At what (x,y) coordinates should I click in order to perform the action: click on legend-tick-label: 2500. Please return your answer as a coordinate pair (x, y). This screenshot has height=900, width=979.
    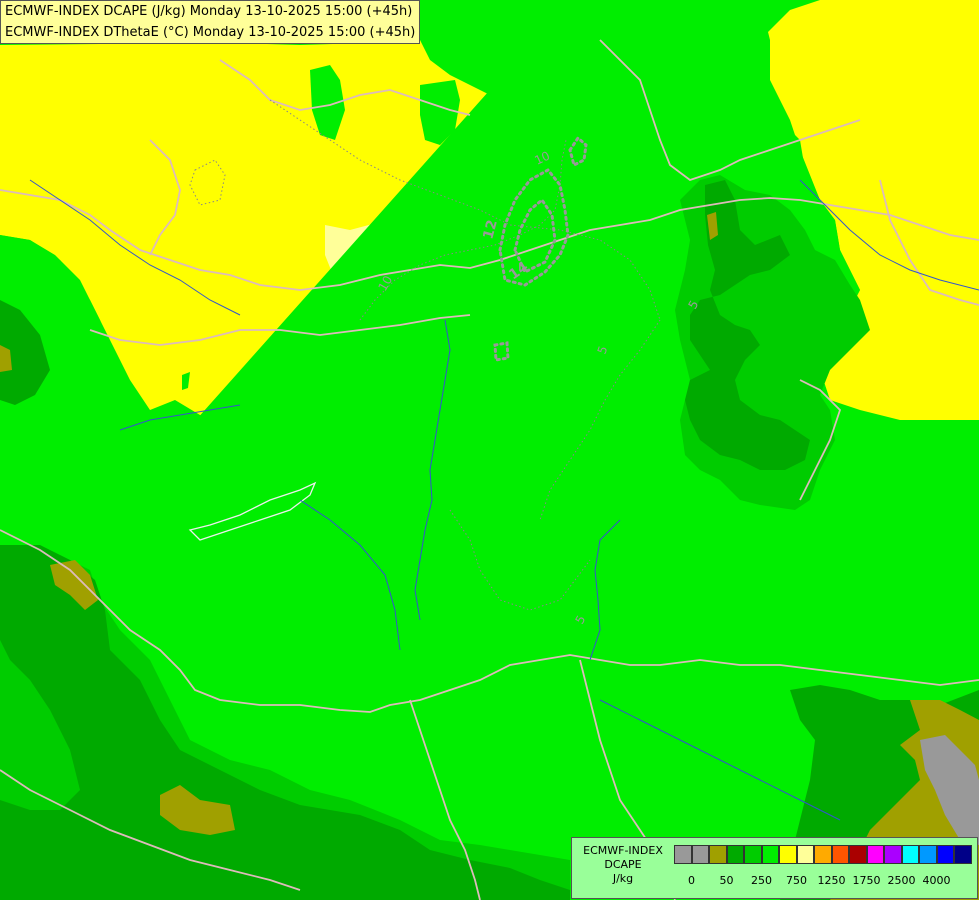
    Looking at the image, I should click on (901, 880).